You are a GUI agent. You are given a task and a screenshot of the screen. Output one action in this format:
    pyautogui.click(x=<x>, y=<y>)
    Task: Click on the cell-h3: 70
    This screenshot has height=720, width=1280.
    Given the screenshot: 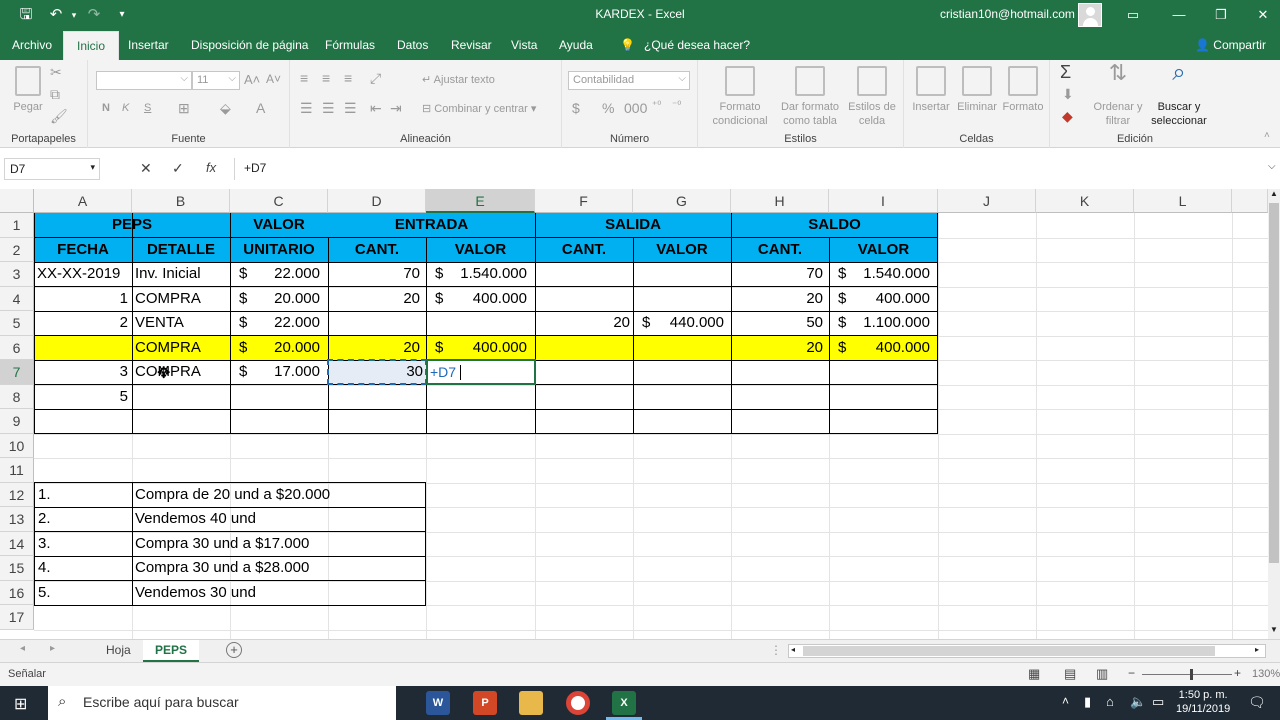 What is the action you would take?
    pyautogui.click(x=777, y=274)
    